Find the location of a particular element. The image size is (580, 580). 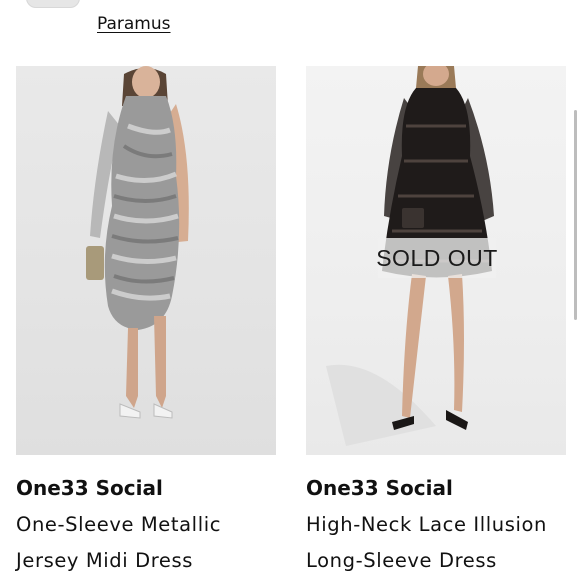

sold-out-overlay: SOLD OUT is located at coordinates (437, 258).